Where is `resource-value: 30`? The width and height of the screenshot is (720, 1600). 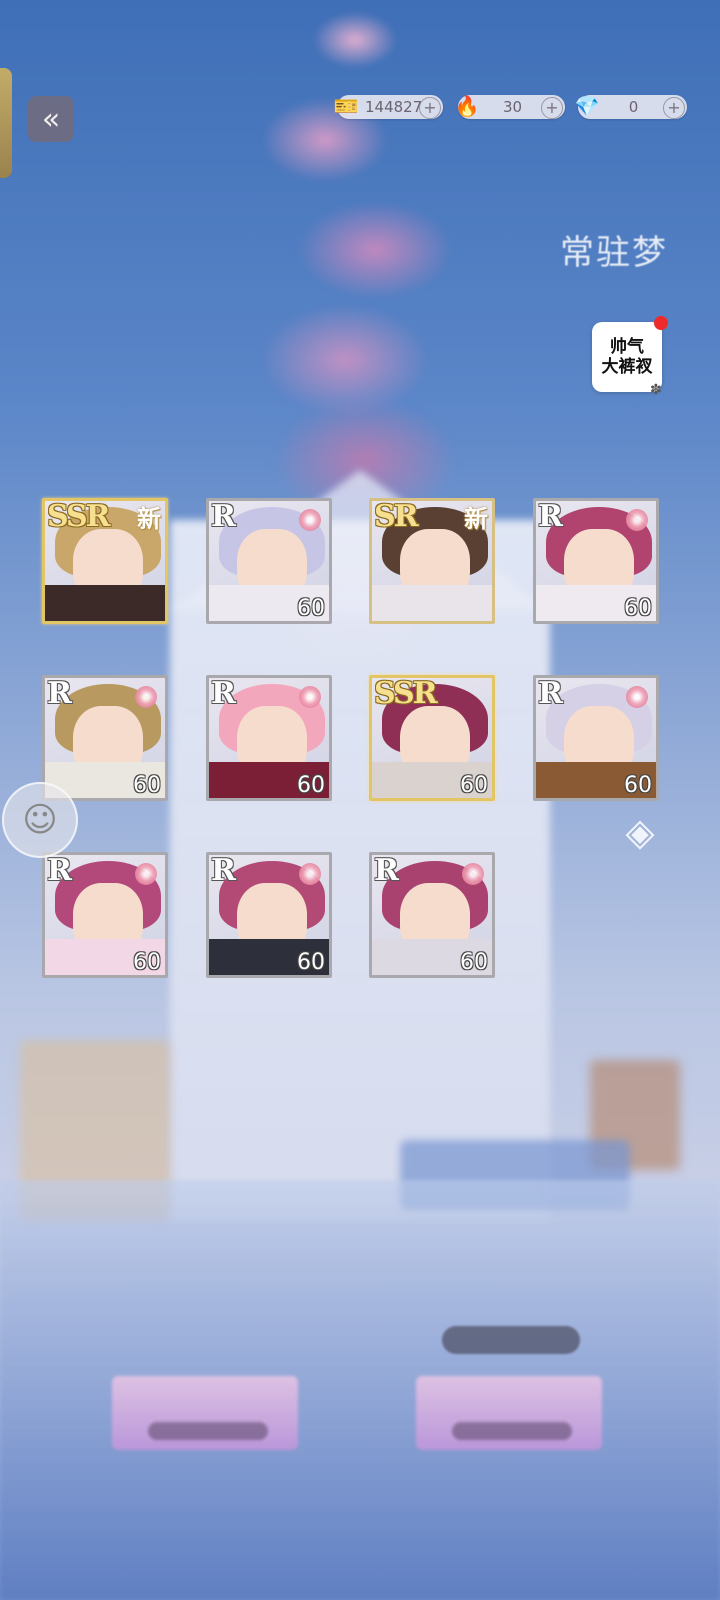
resource-value: 30 is located at coordinates (512, 107).